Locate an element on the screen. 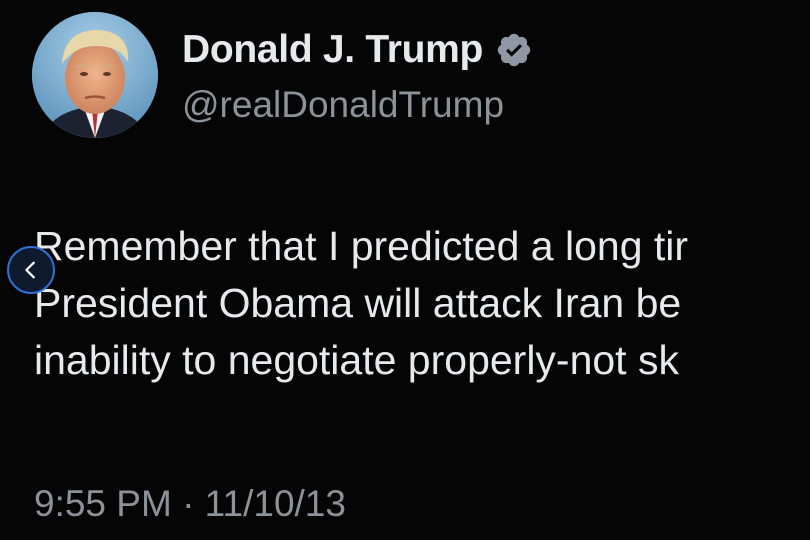 This screenshot has height=540, width=810. tweet-text-line: President Obama will attack Iran be is located at coordinates (358, 303).